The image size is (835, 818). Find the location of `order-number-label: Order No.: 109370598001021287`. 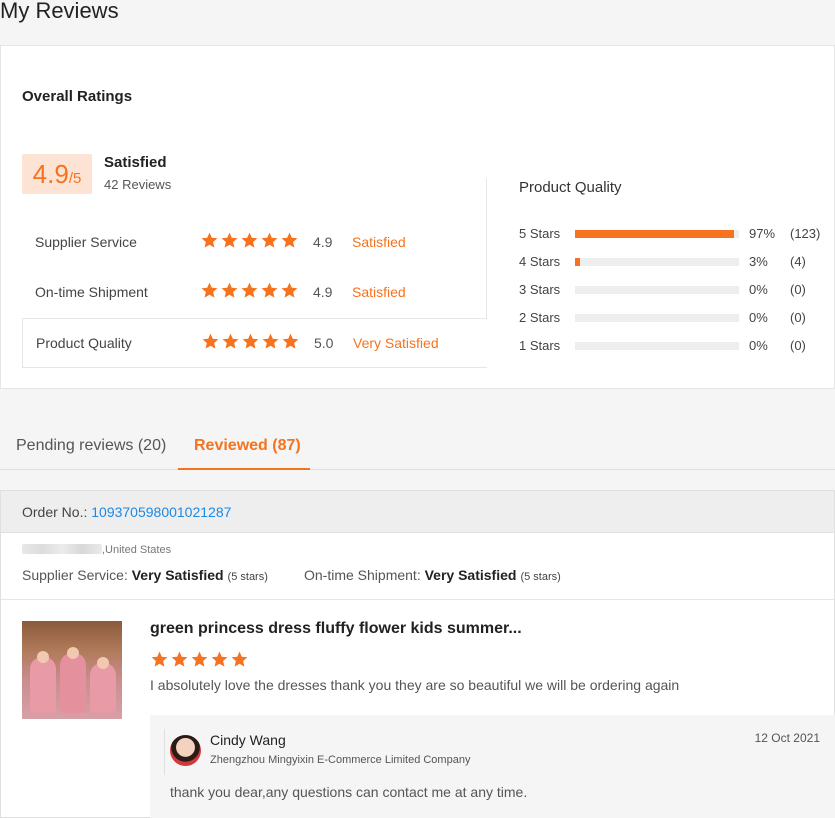

order-number-label: Order No.: 109370598001021287 is located at coordinates (127, 512).